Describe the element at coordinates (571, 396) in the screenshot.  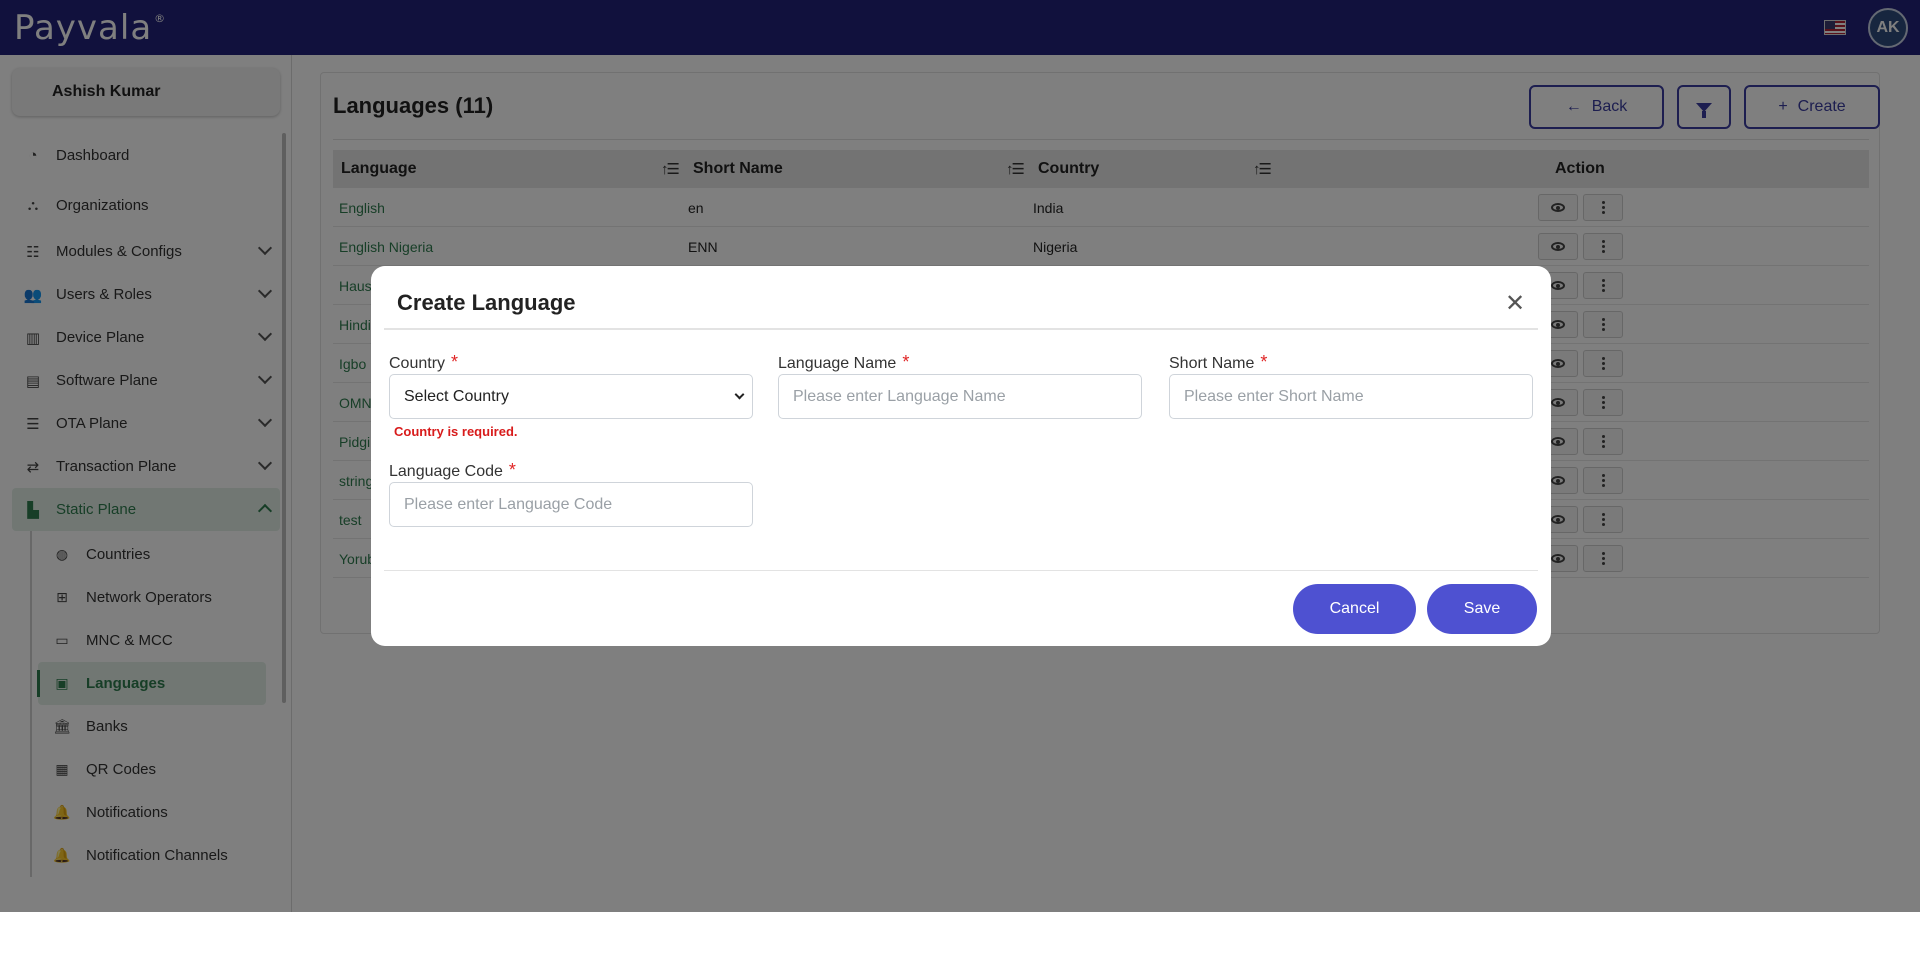
I see `country-select: Select Country` at that location.